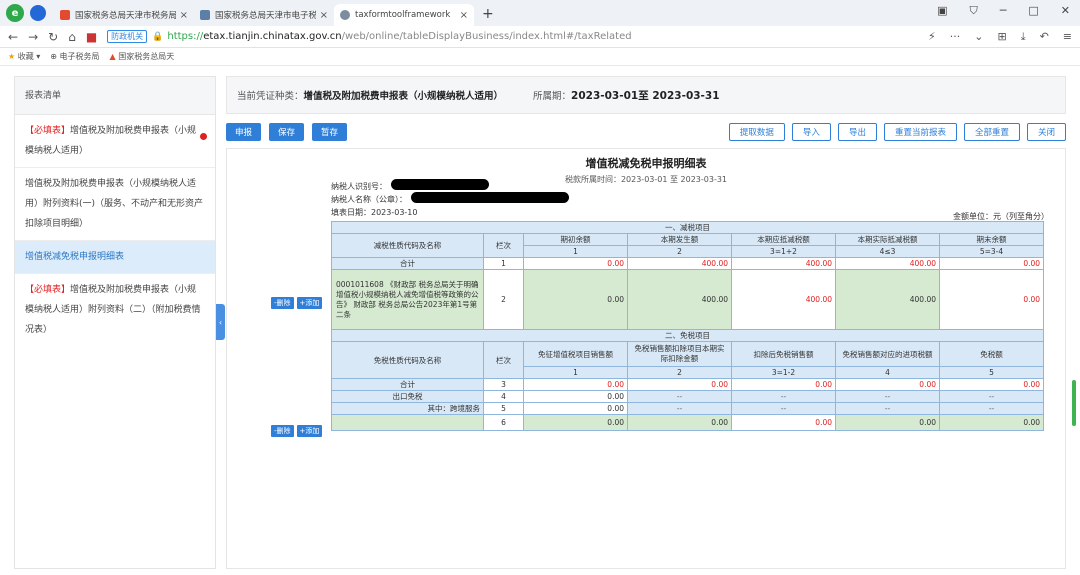 The height and width of the screenshot is (575, 1080). I want to click on window-controls: ▣ ⛉ ─ □ ✕, so click(1003, 11).